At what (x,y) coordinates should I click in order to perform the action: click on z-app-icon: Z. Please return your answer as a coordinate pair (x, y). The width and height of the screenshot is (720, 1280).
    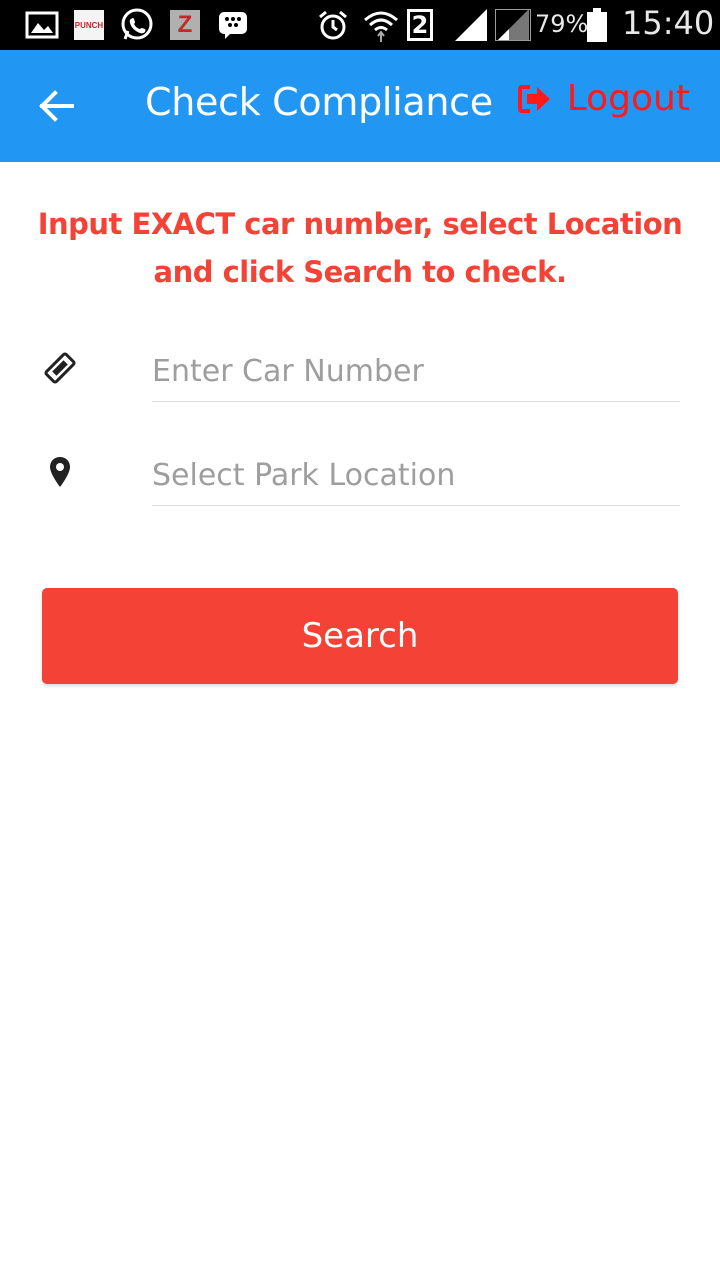
    Looking at the image, I should click on (185, 25).